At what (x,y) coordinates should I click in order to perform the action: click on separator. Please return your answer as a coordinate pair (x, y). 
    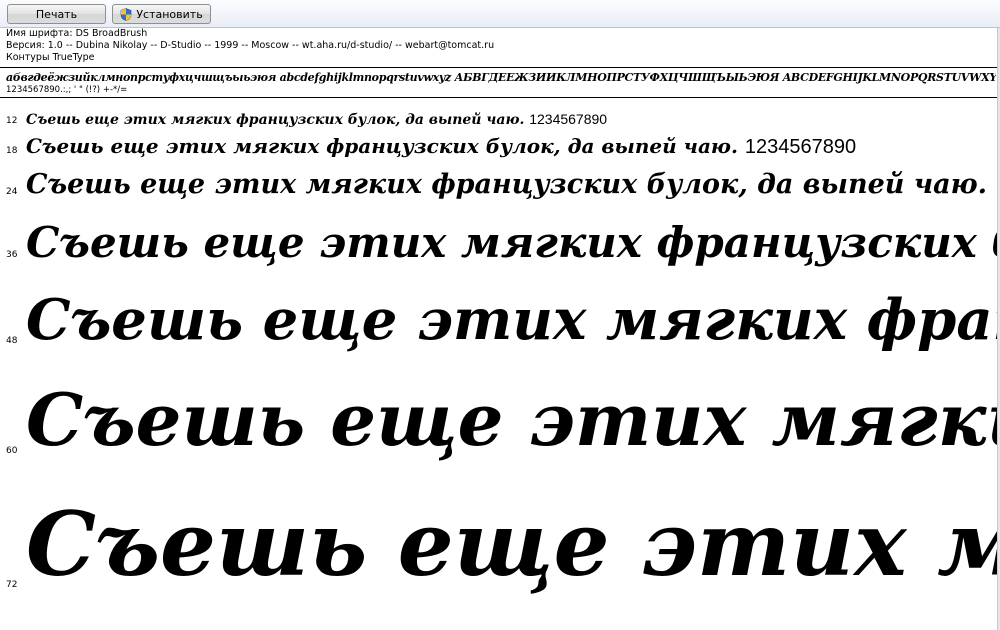
    Looking at the image, I should click on (498, 67).